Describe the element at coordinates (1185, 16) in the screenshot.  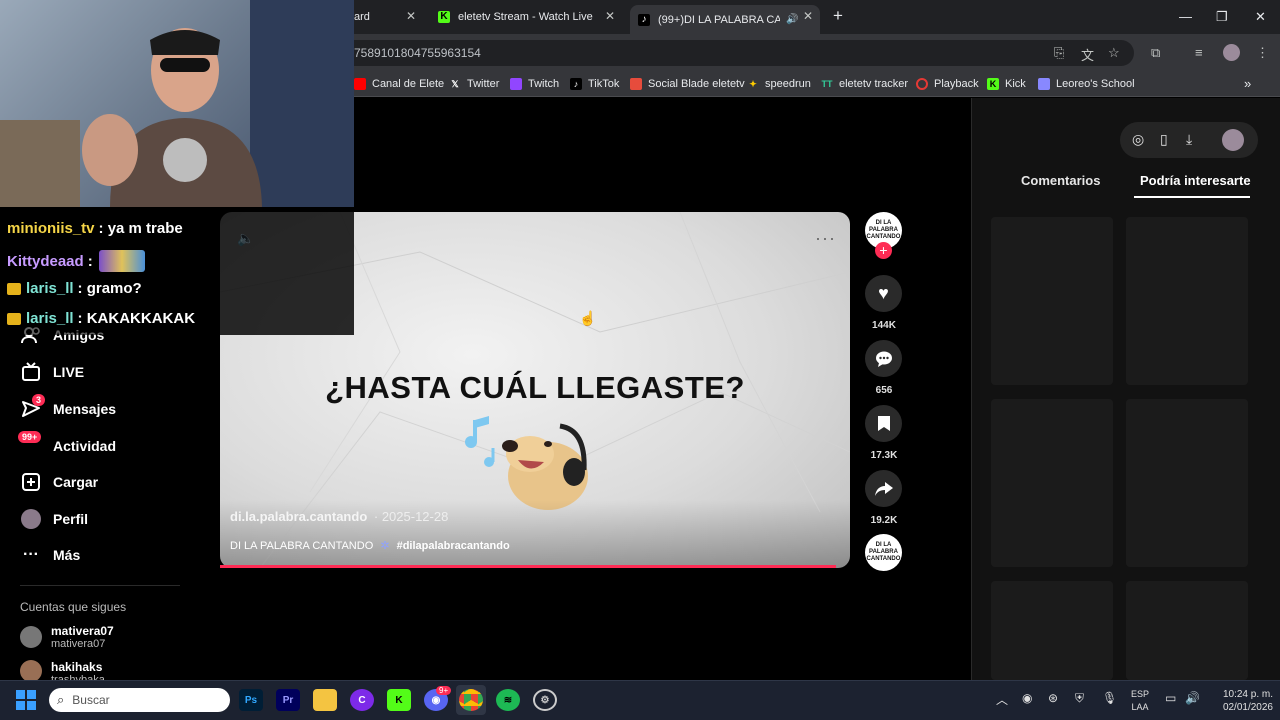
I see `minimize-icon: —` at that location.